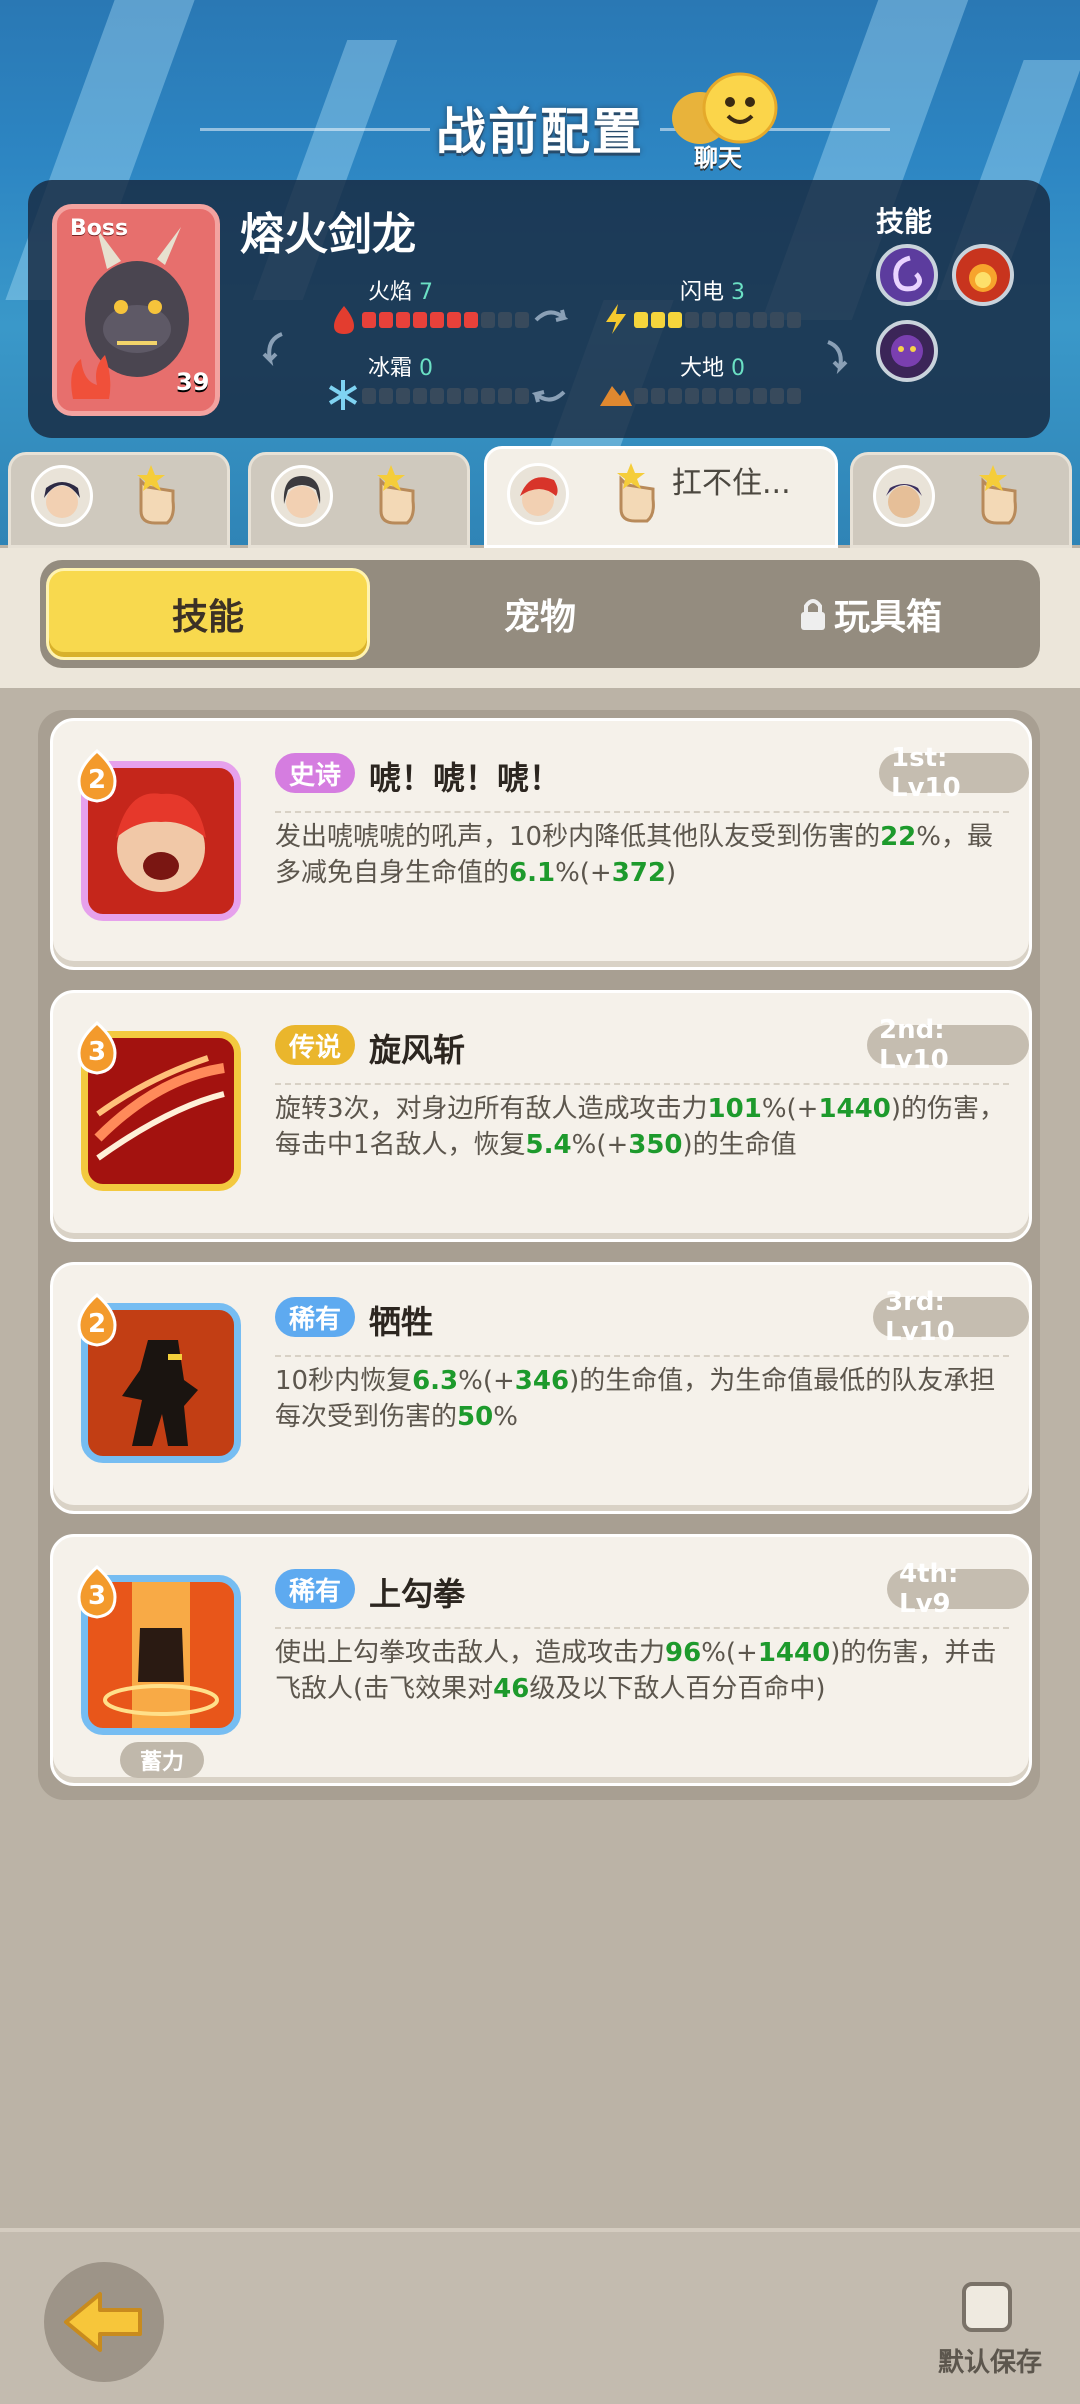 This screenshot has height=2404, width=1080. I want to click on highlight-value: 350, so click(655, 1145).